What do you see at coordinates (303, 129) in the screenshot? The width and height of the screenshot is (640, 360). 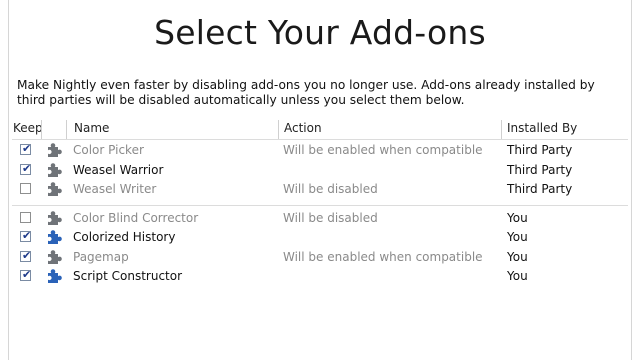 I see `column-header-action: Action` at bounding box center [303, 129].